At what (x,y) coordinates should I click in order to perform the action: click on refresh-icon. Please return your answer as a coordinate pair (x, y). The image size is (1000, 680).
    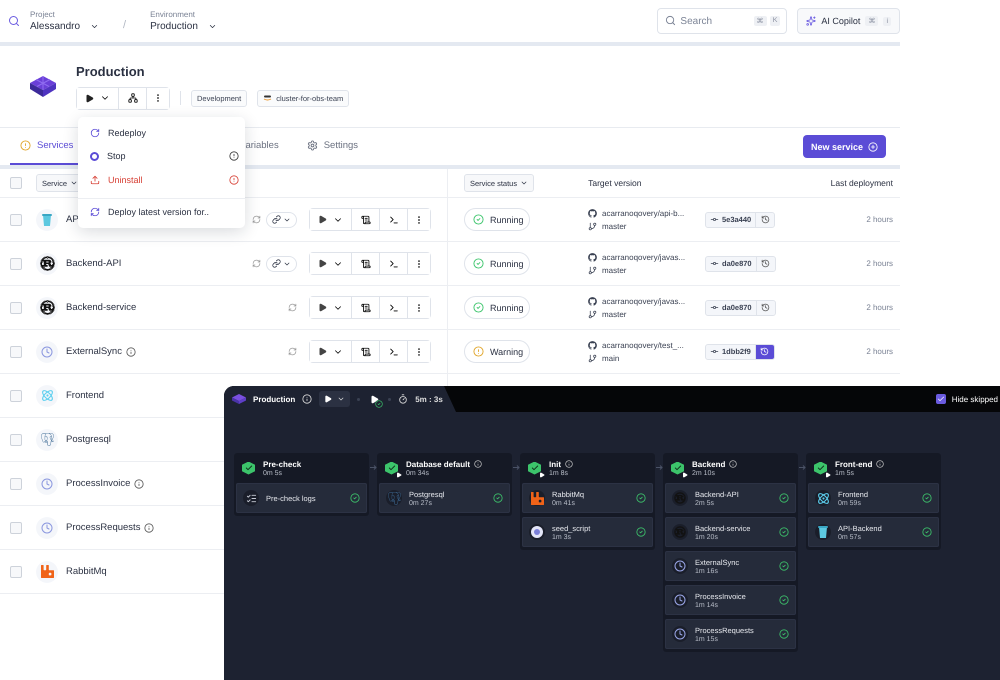
    Looking at the image, I should click on (95, 212).